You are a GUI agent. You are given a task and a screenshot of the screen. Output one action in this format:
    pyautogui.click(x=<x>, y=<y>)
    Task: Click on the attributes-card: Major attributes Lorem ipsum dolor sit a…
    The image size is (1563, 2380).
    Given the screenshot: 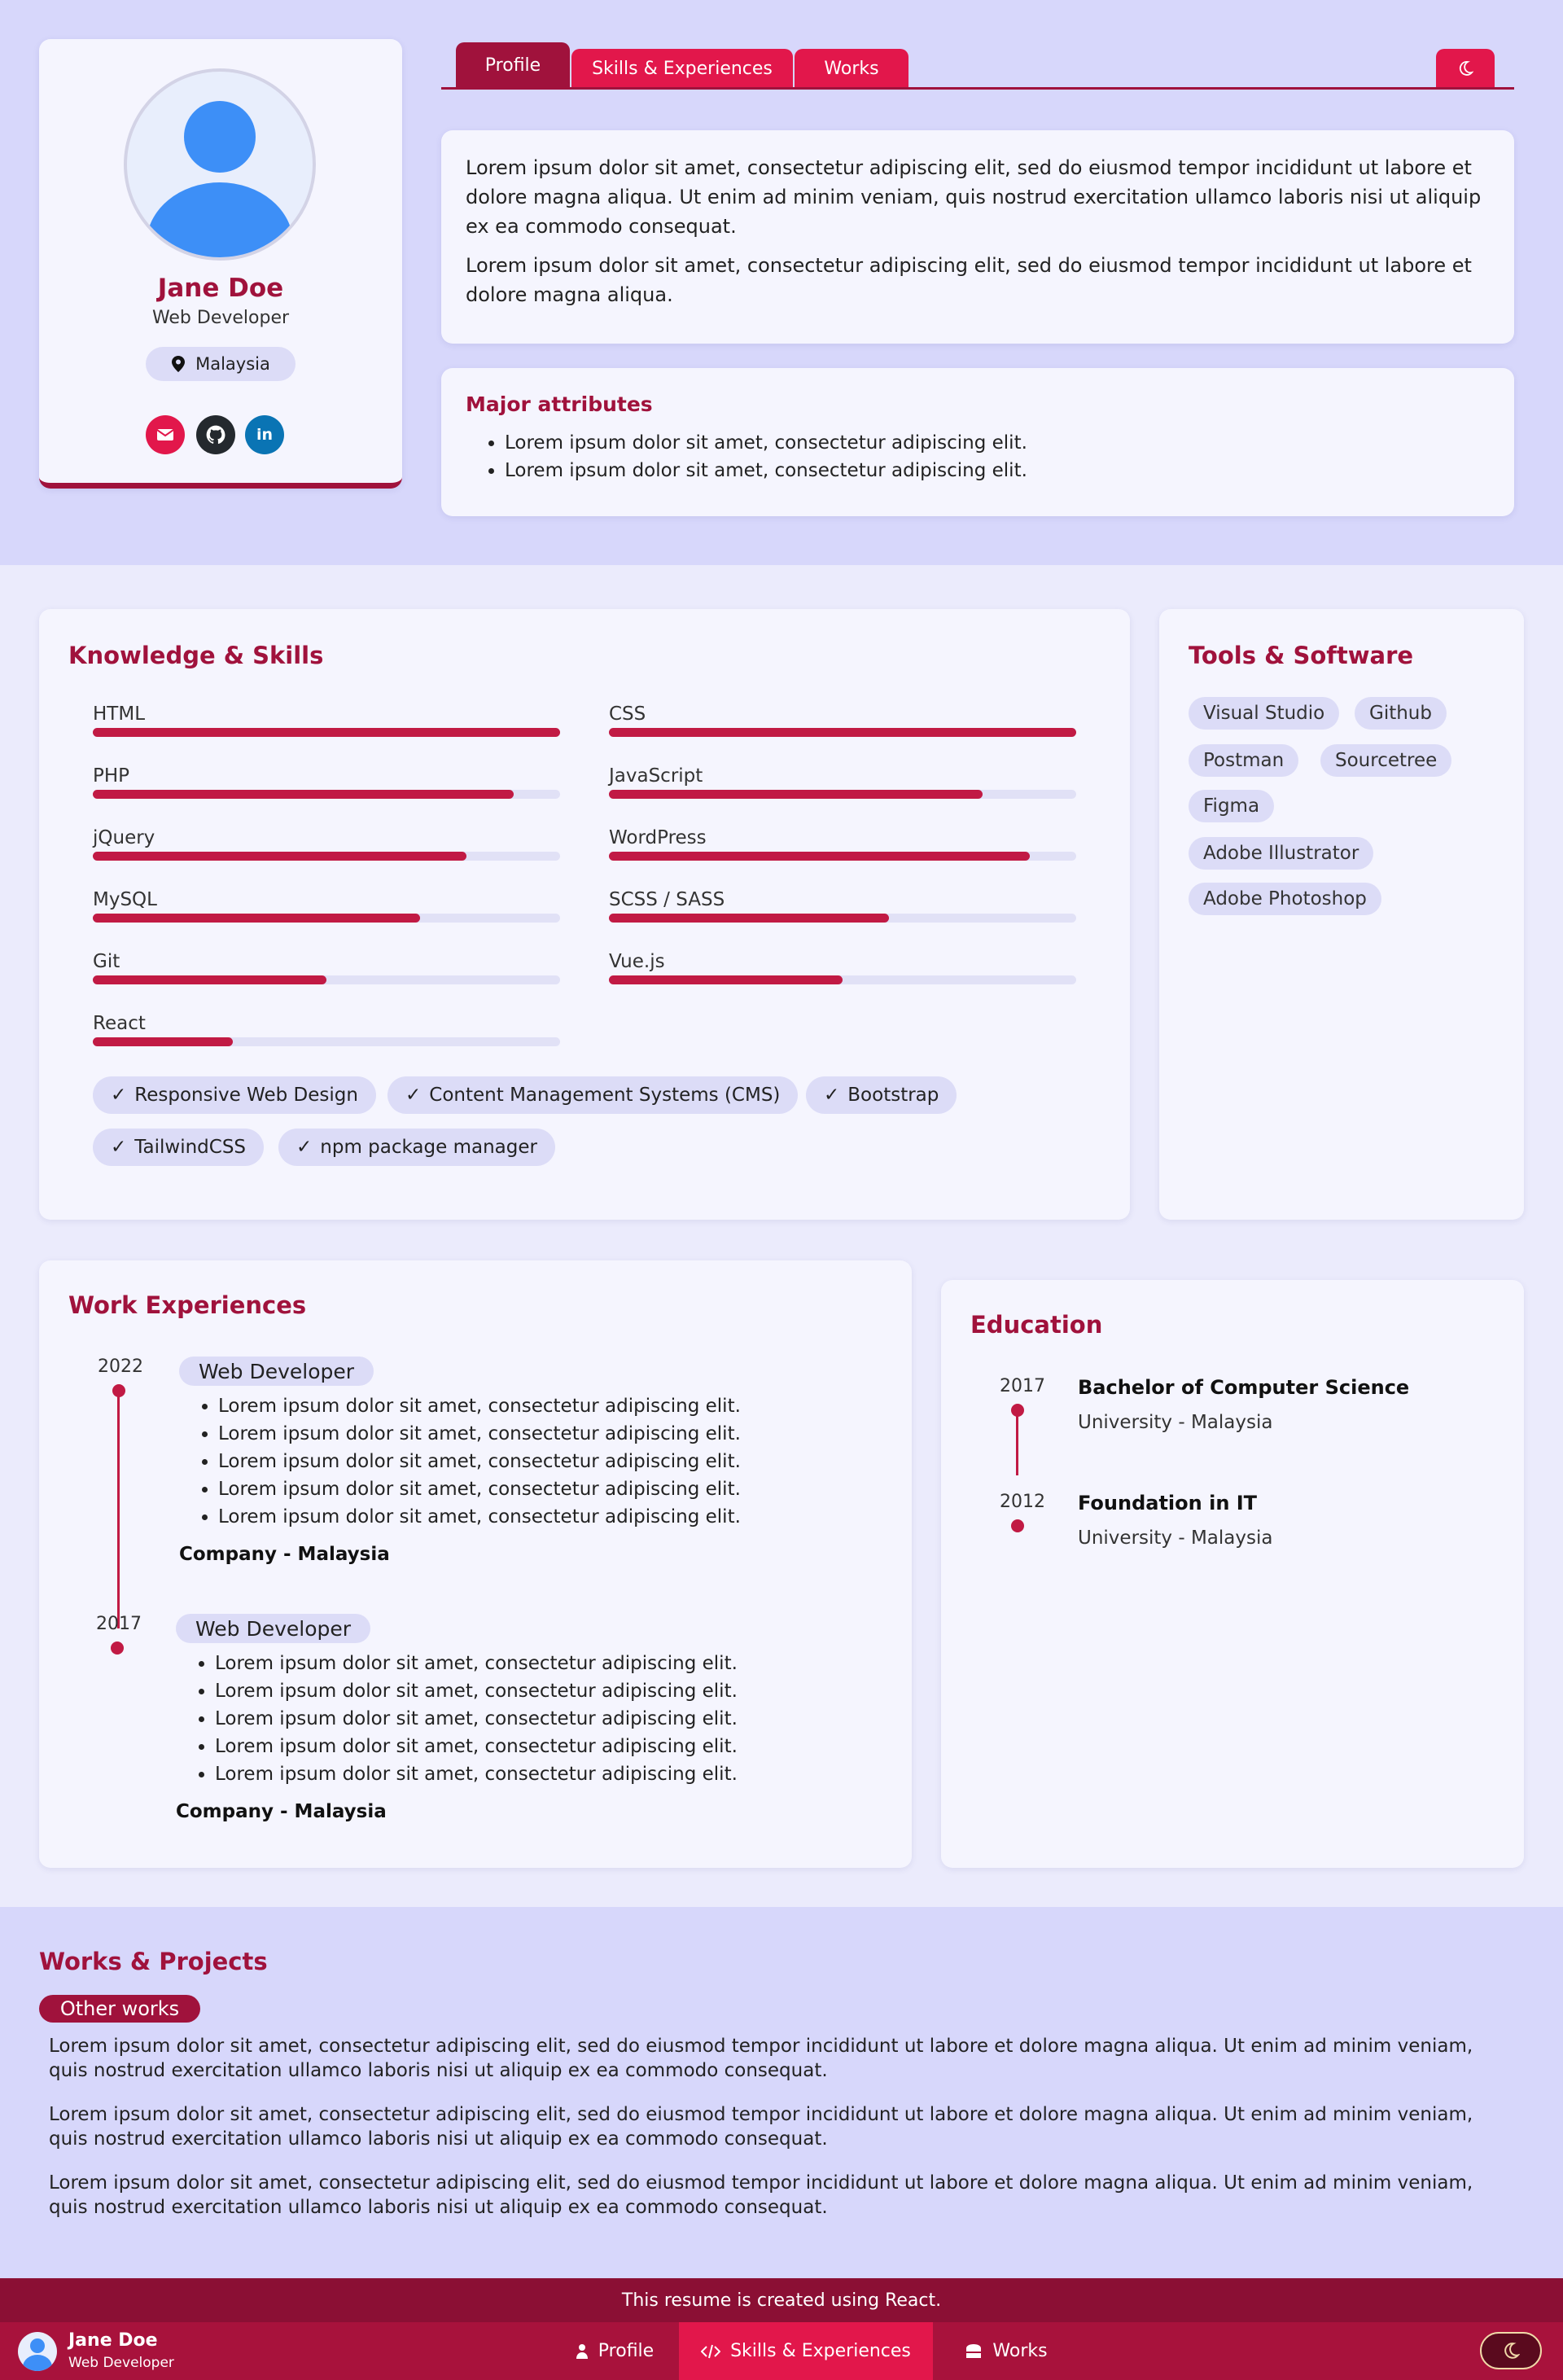 What is the action you would take?
    pyautogui.click(x=977, y=442)
    